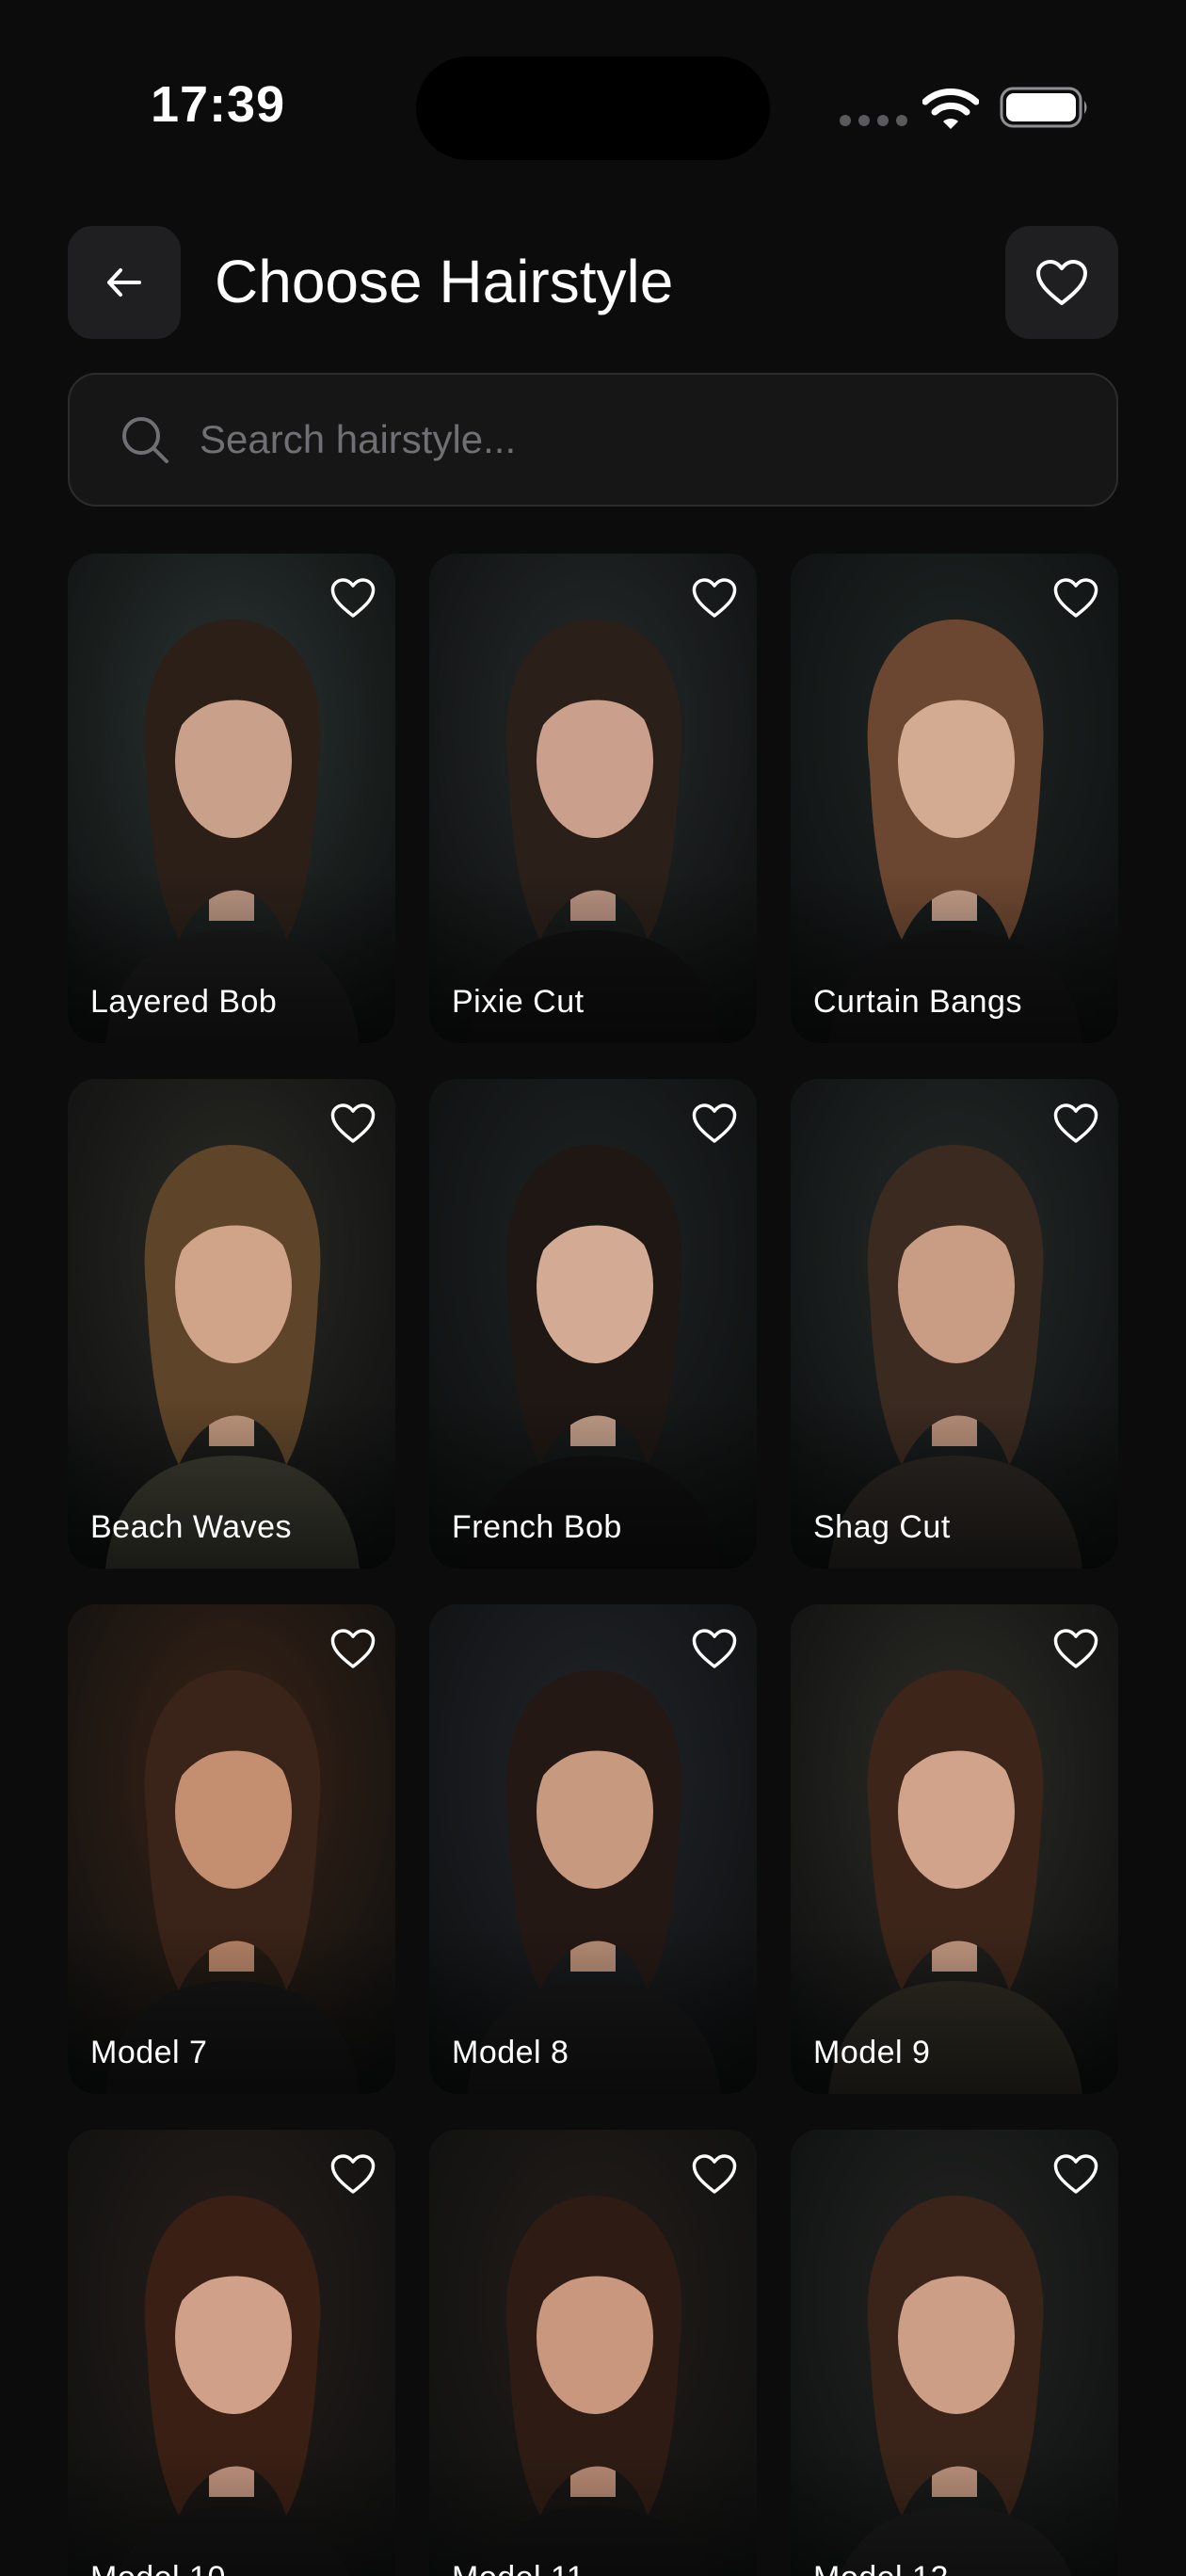  What do you see at coordinates (954, 1324) in the screenshot?
I see `hairstyle-card: Shag Cut` at bounding box center [954, 1324].